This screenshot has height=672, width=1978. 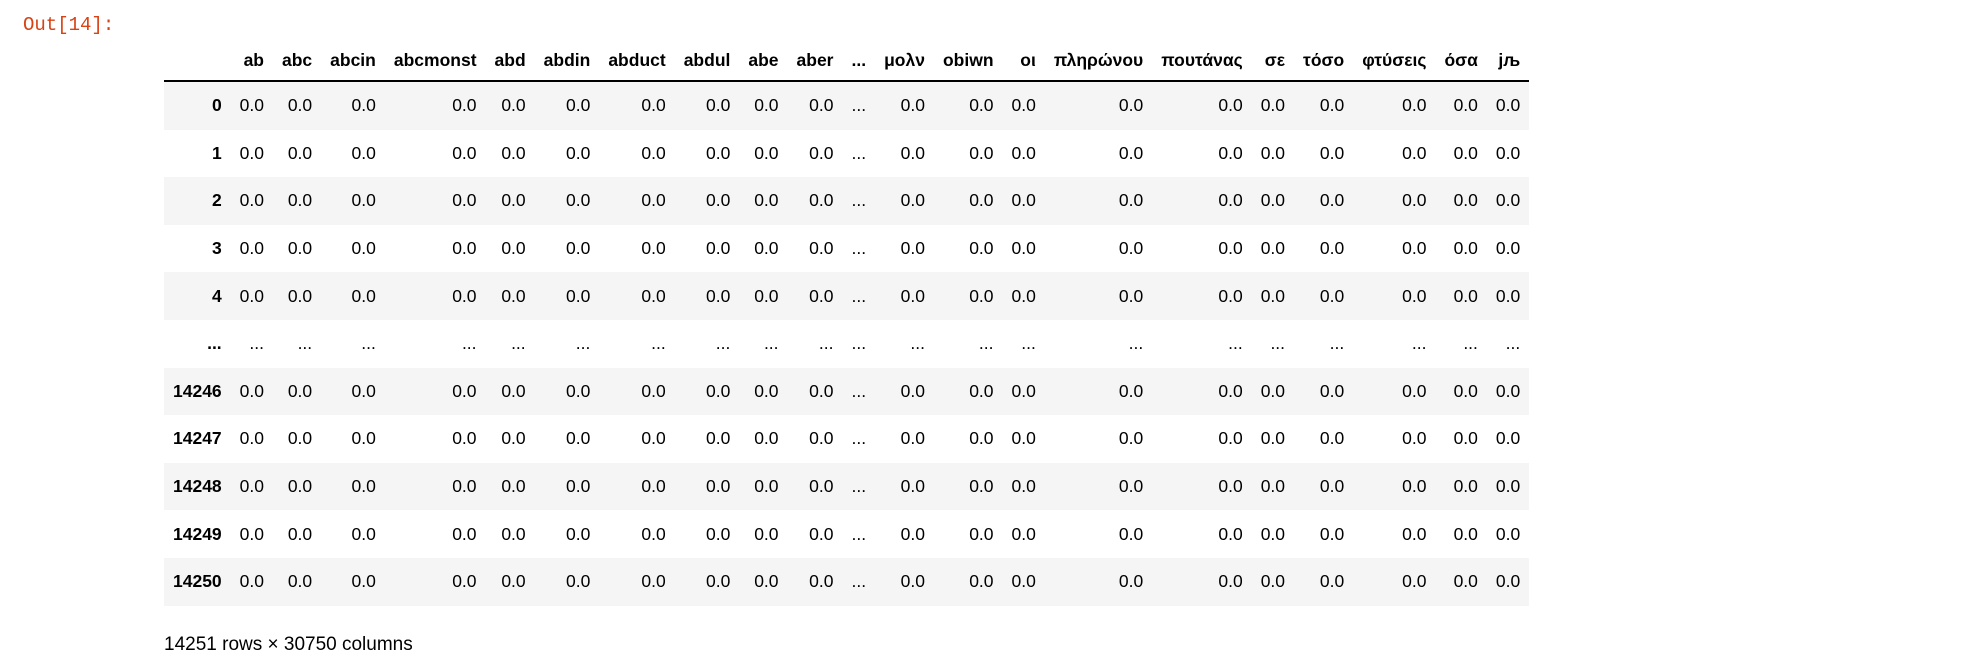 I want to click on column-header: abdul, so click(x=707, y=60).